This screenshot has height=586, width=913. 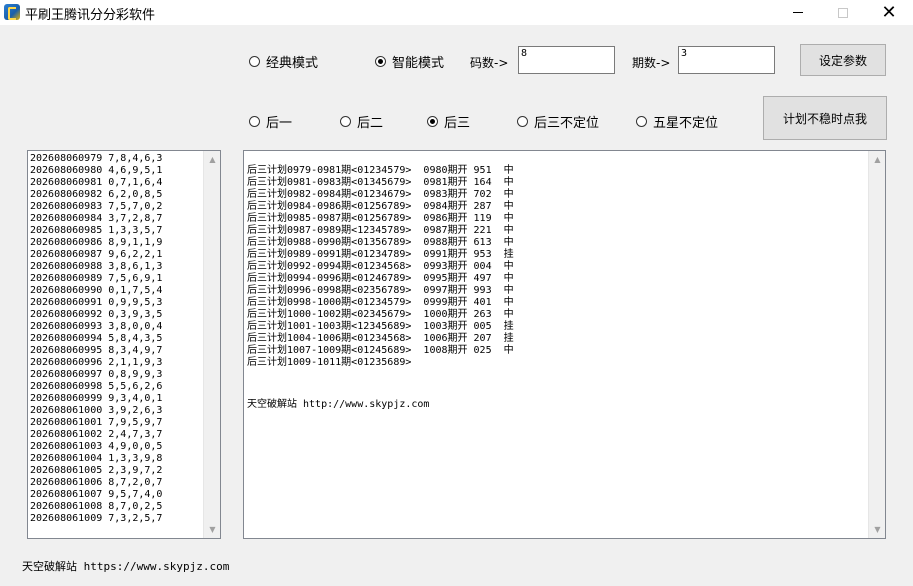 What do you see at coordinates (292, 63) in the screenshot?
I see `radio-label: 经典模式` at bounding box center [292, 63].